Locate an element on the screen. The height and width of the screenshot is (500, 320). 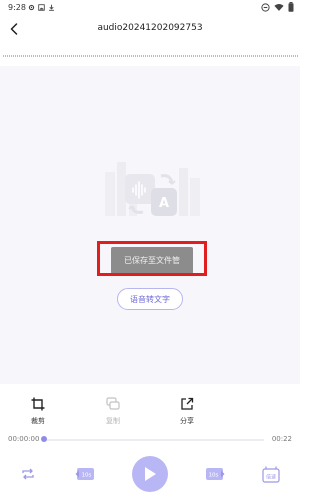
repeat-button is located at coordinates (28, 474).